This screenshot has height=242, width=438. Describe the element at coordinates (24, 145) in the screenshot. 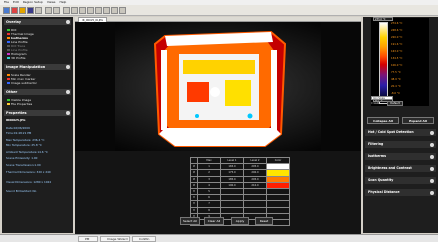

I see `props-min: Min Temperature: 25.8 °C` at that location.